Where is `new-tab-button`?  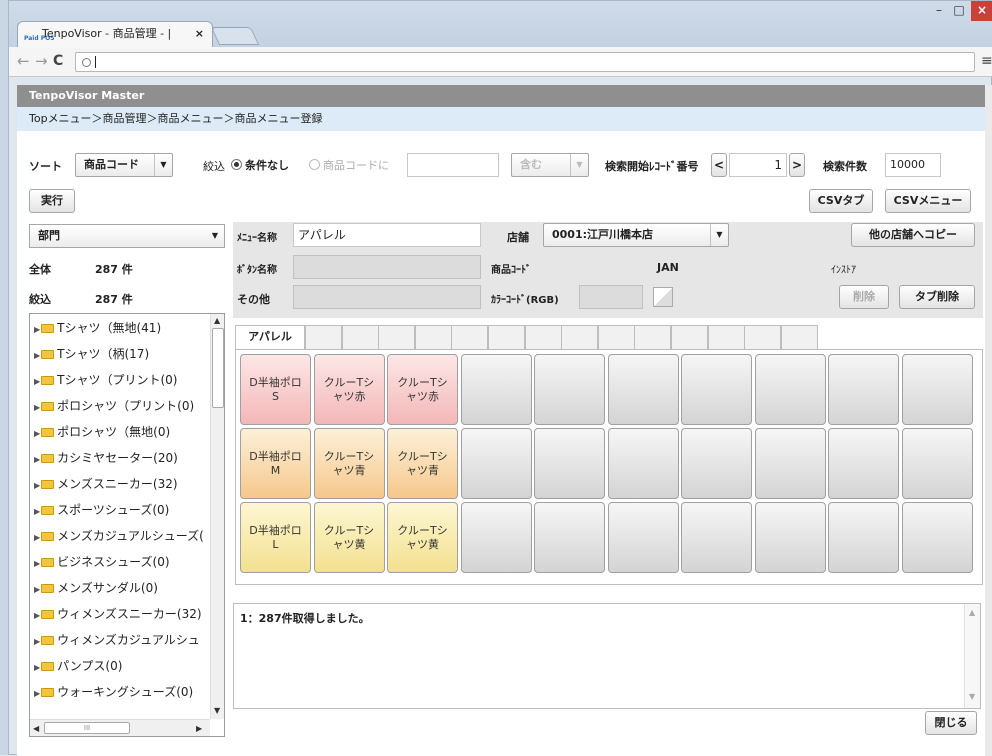
new-tab-button is located at coordinates (235, 36).